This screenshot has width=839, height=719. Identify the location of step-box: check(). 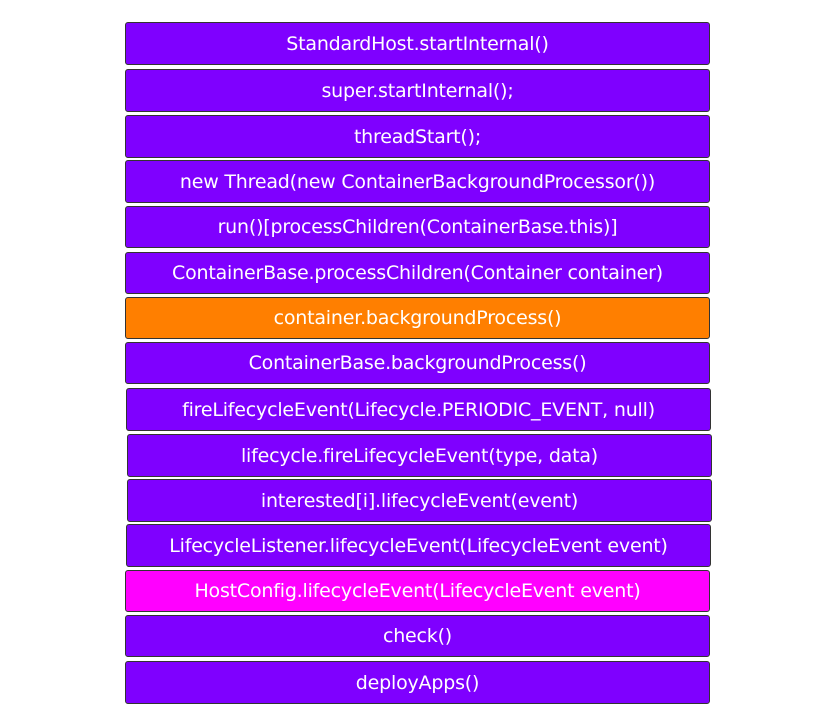
(417, 636).